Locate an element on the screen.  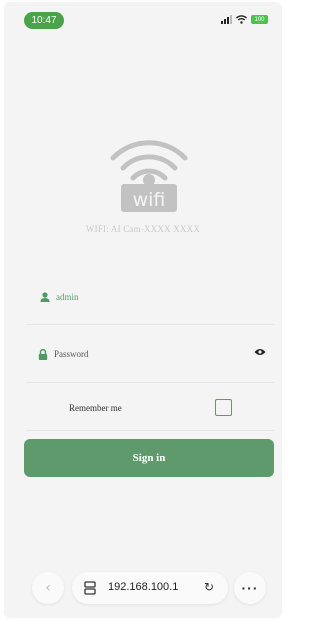
username-field: admin is located at coordinates (150, 297).